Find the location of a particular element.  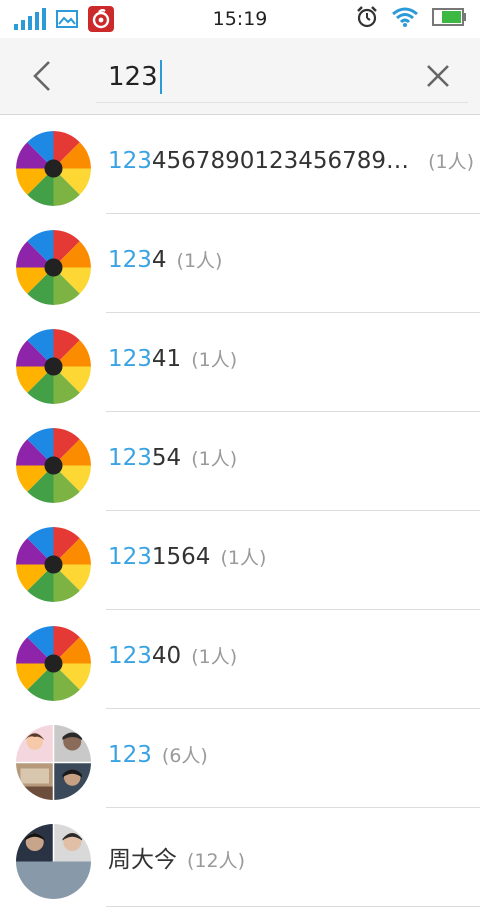

text-caret is located at coordinates (160, 77).